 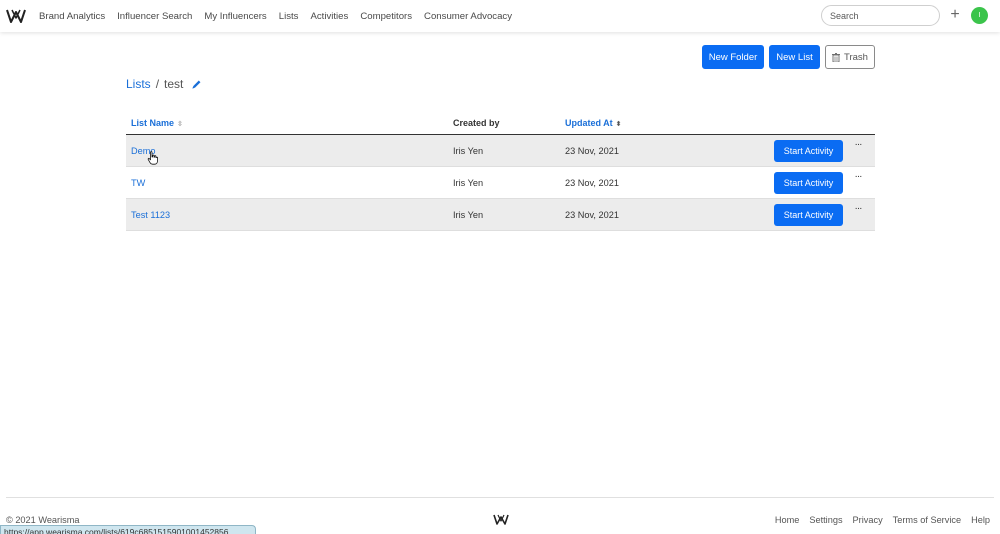 I want to click on footer-copyright: © 2021 Wearisma, so click(x=43, y=520).